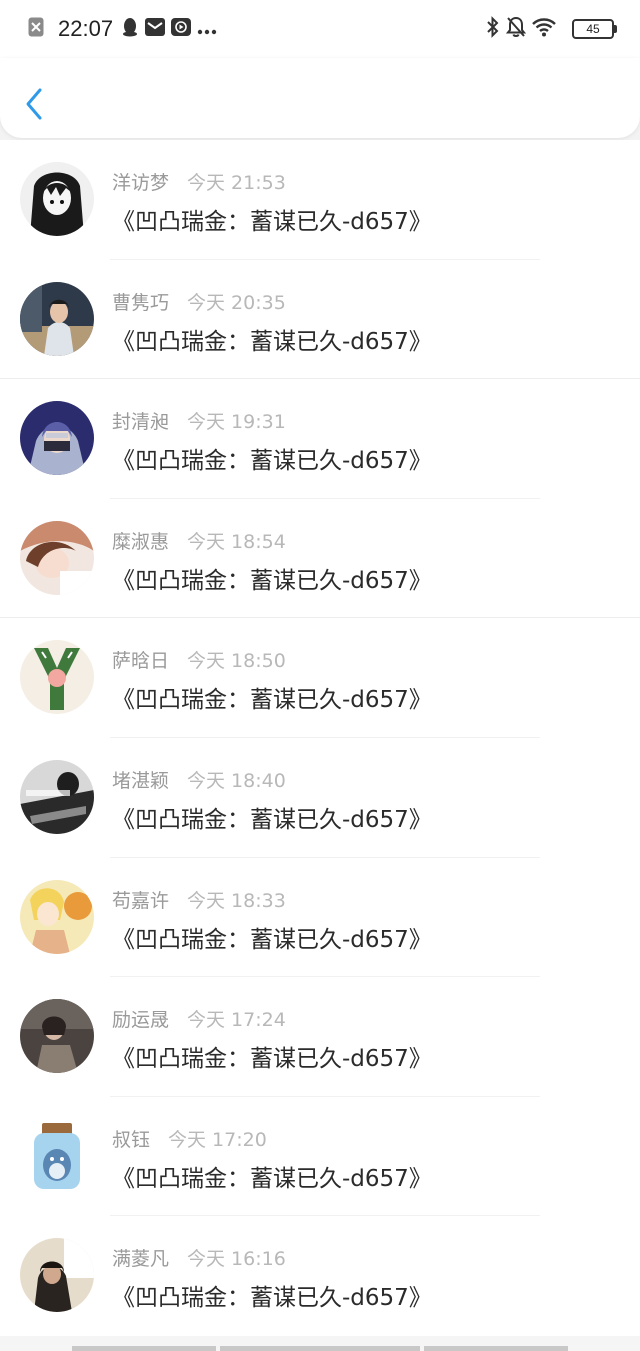 This screenshot has width=640, height=1351. I want to click on message-meta: 叔钰 今天 17:20, so click(189, 1138).